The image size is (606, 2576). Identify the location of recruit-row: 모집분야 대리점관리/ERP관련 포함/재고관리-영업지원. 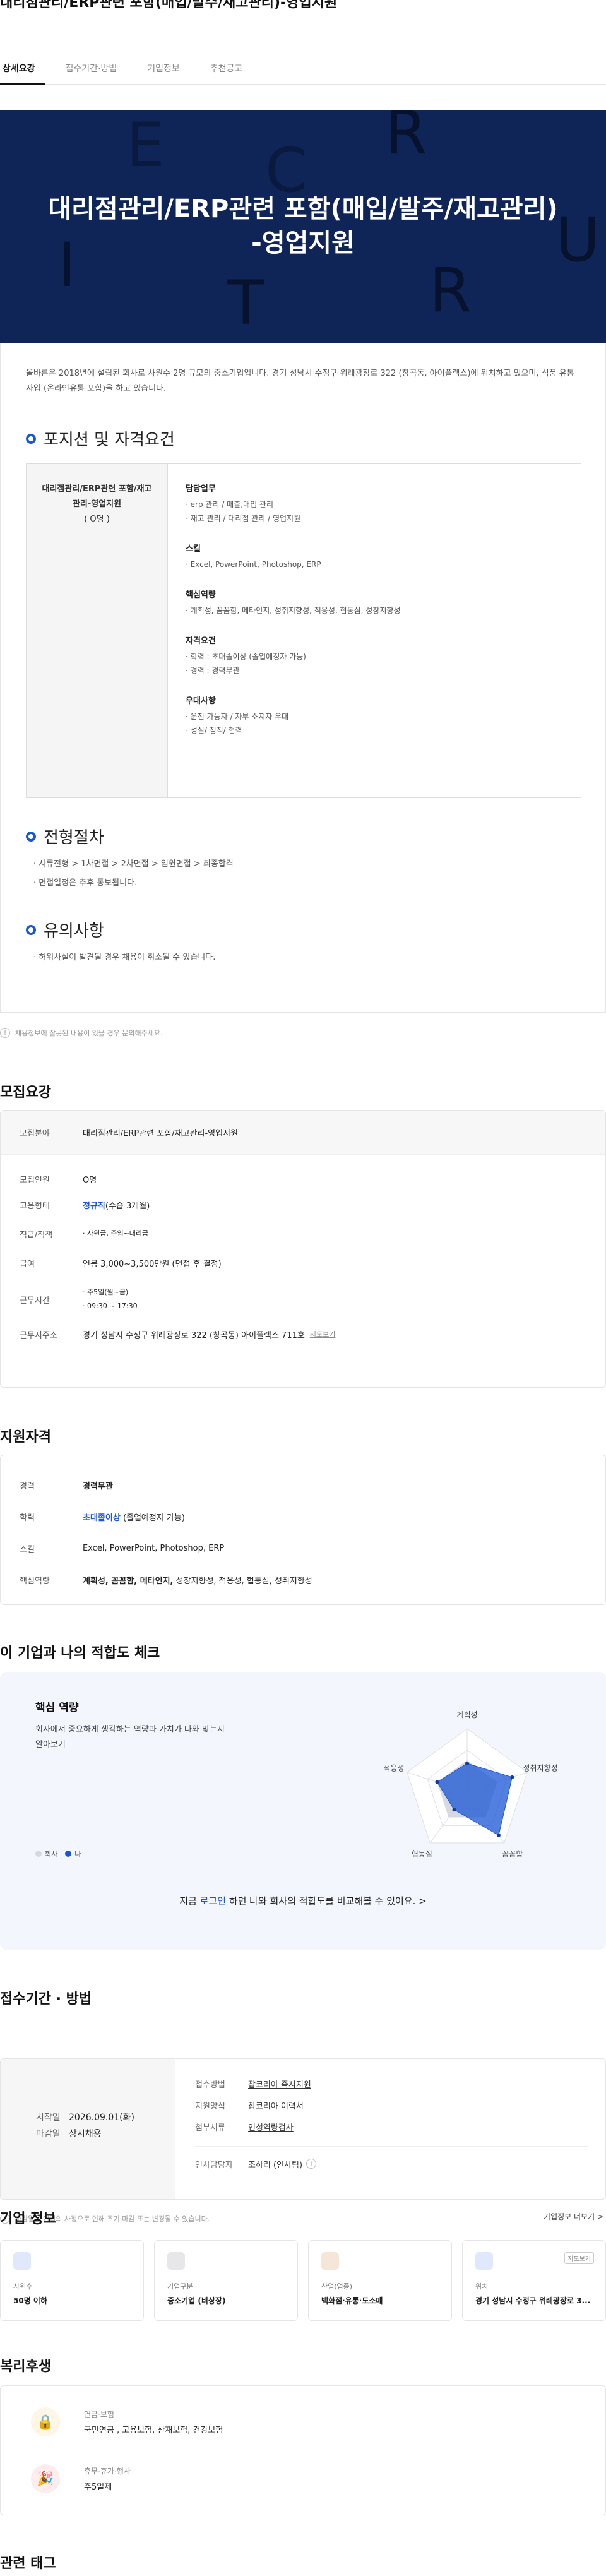
(303, 1133).